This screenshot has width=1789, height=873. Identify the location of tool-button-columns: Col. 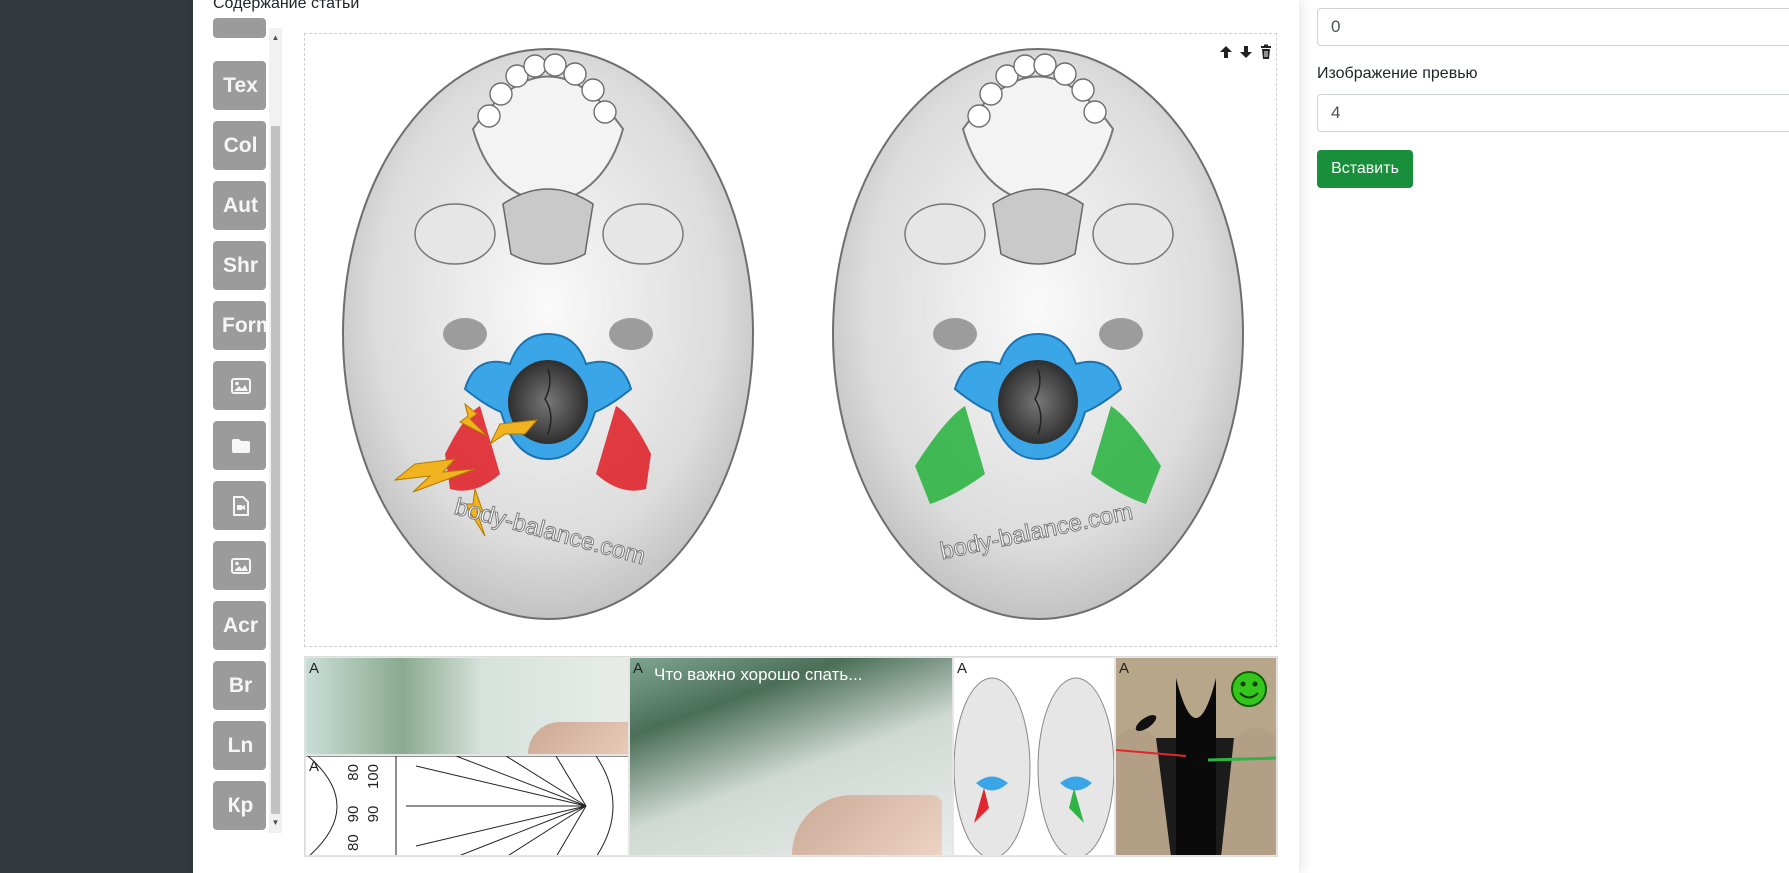
(239, 145).